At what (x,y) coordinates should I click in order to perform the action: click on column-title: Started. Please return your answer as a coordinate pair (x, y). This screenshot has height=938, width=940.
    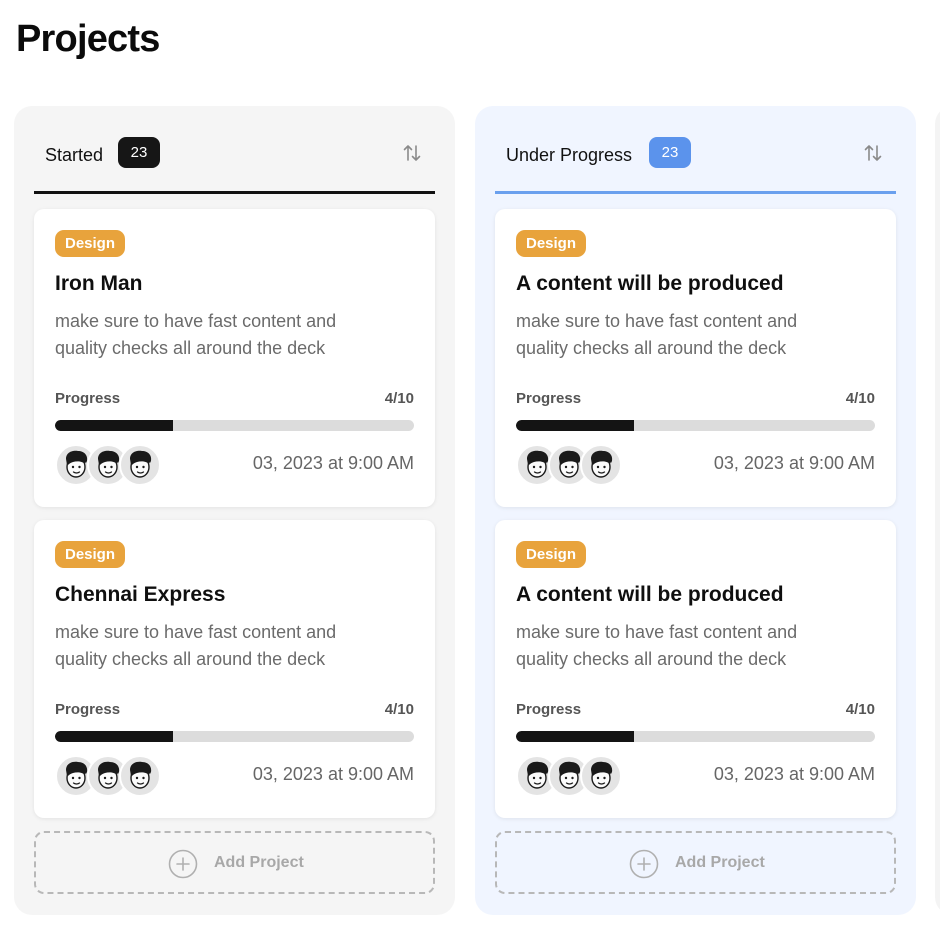
    Looking at the image, I should click on (74, 155).